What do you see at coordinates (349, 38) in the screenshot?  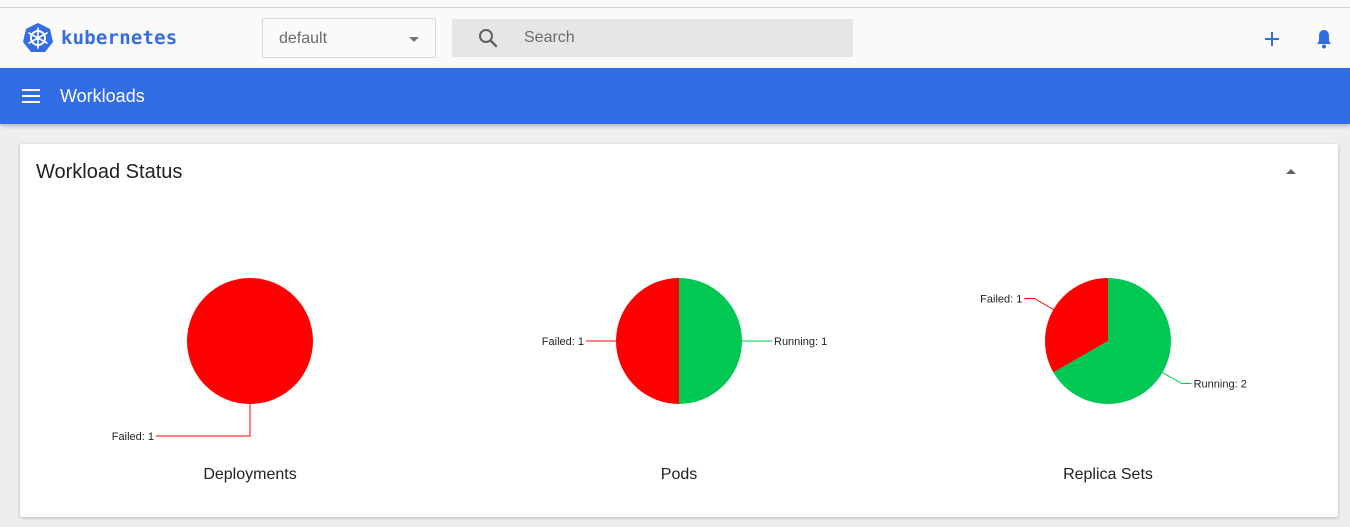 I see `namespace-selector: default` at bounding box center [349, 38].